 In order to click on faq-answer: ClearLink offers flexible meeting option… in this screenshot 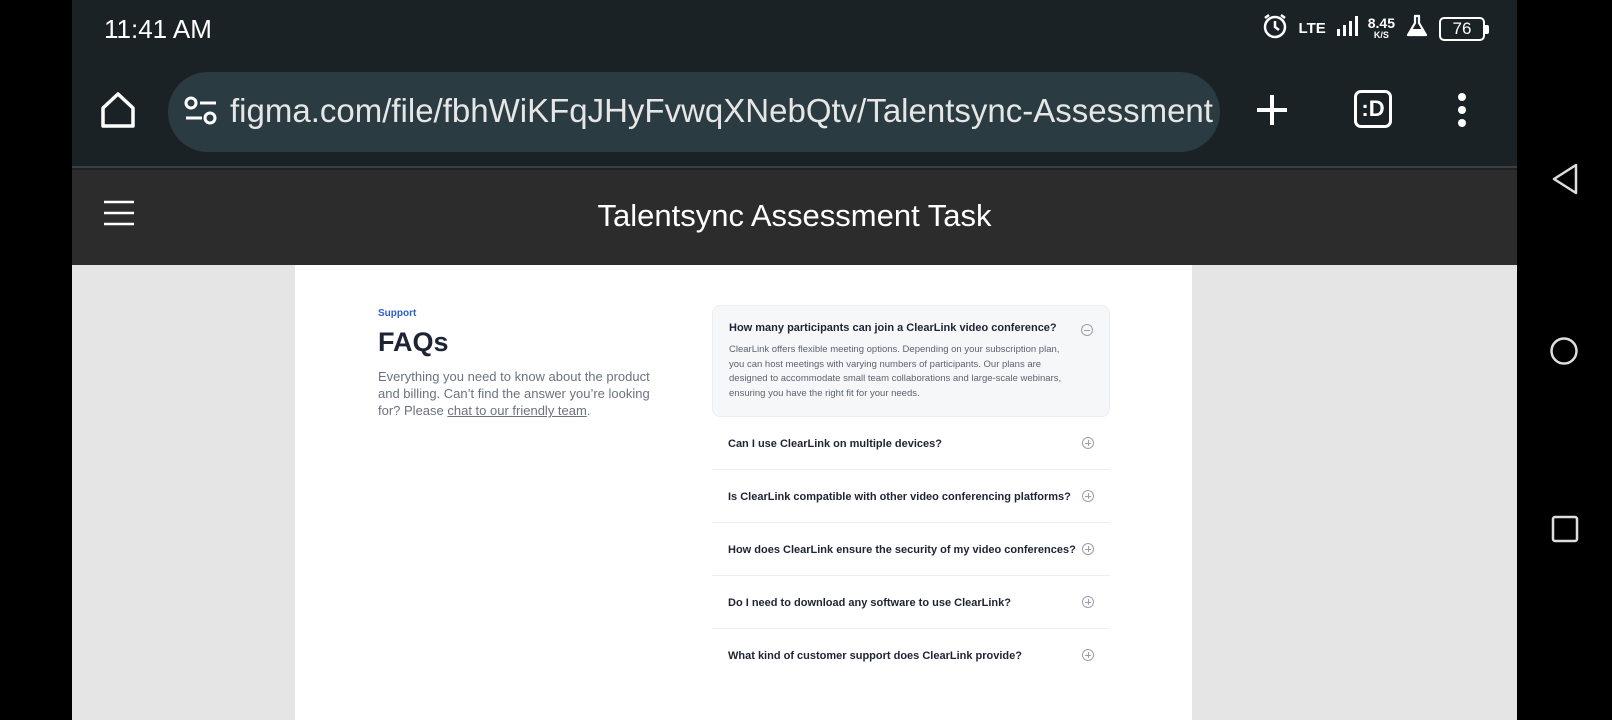, I will do `click(895, 371)`.